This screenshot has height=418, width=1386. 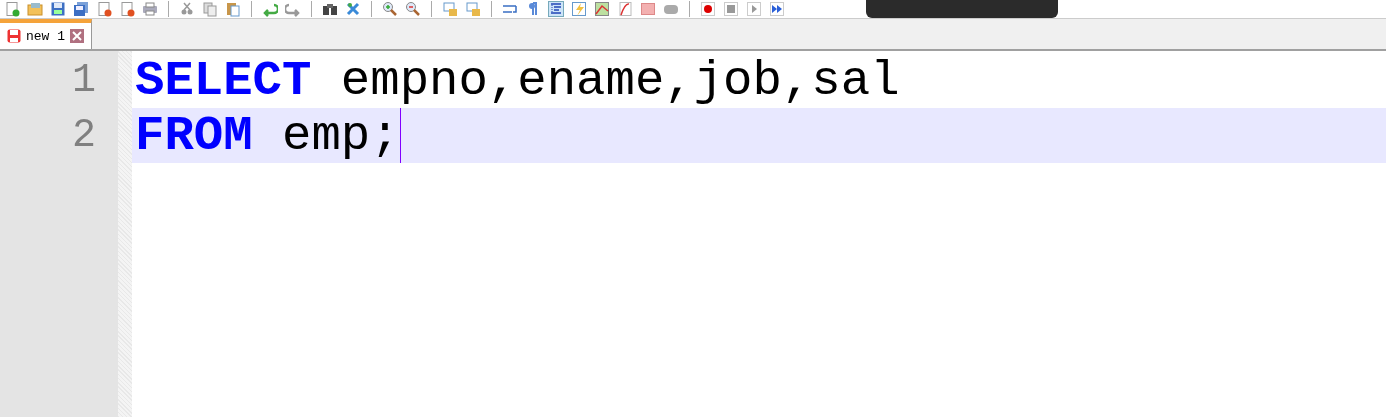 What do you see at coordinates (754, 9) in the screenshot?
I see `play-icon` at bounding box center [754, 9].